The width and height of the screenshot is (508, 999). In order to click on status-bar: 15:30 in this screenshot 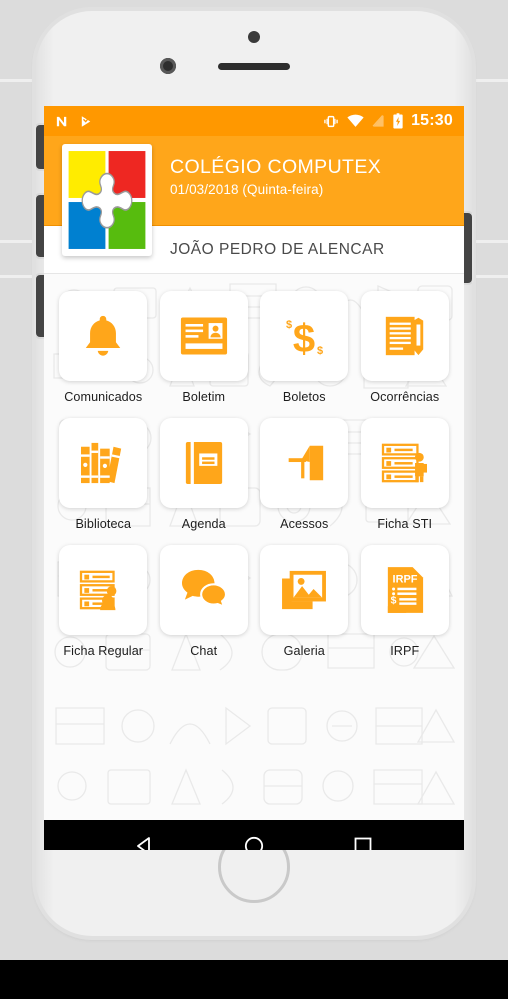, I will do `click(254, 121)`.